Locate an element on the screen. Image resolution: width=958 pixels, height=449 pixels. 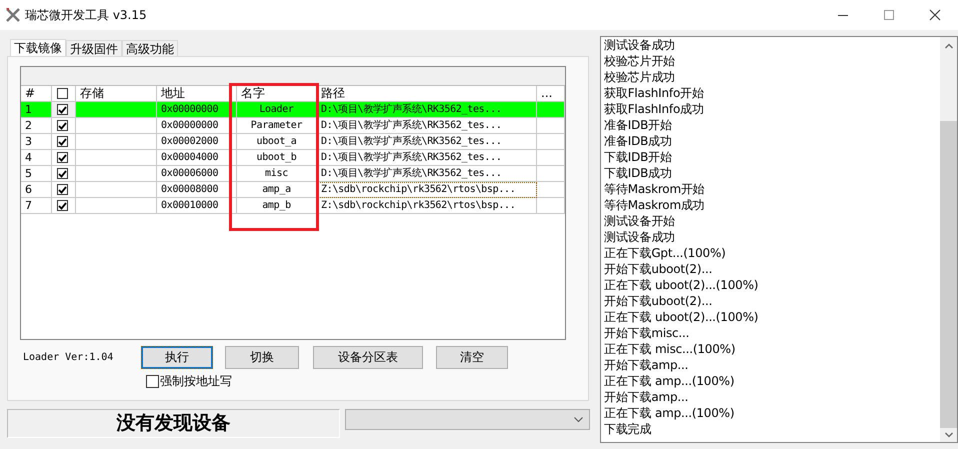
log-entry: 获取FlashInfo开始 is located at coordinates (654, 93).